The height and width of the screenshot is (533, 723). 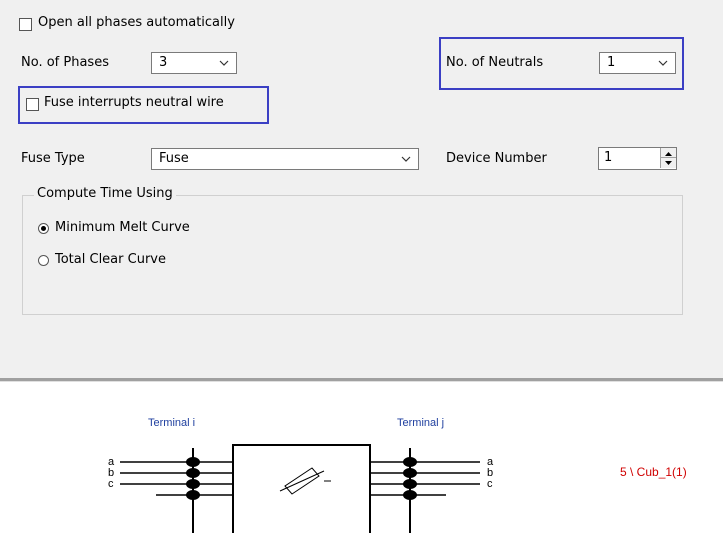 I want to click on spin-down-button, so click(x=668, y=163).